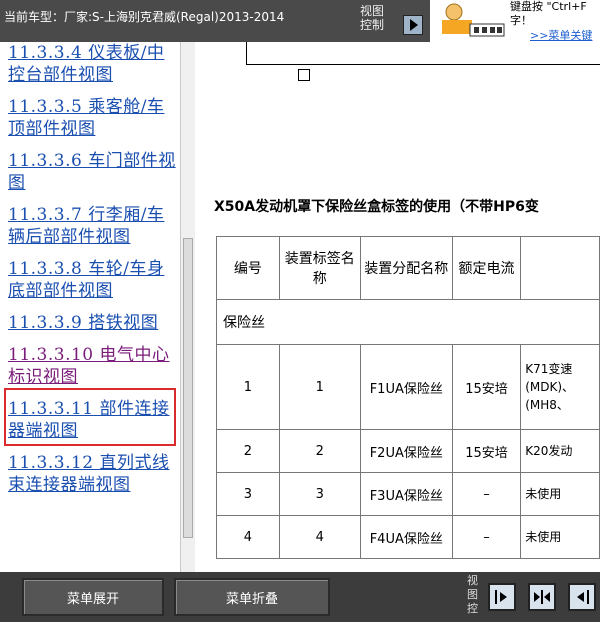 This screenshot has width=600, height=622. Describe the element at coordinates (94, 323) in the screenshot. I see `sidebar-item-ground-views: 11.3.3.9 搭铁视图` at that location.